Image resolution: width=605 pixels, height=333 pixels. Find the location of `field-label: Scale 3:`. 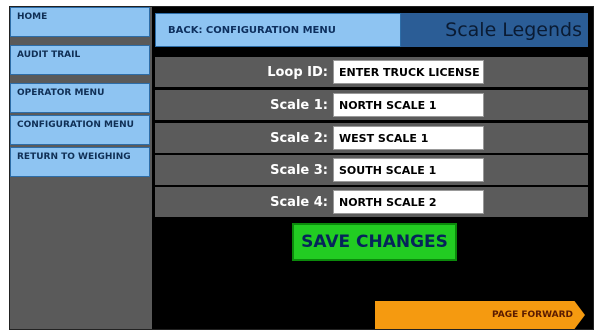

field-label: Scale 3: is located at coordinates (299, 170).